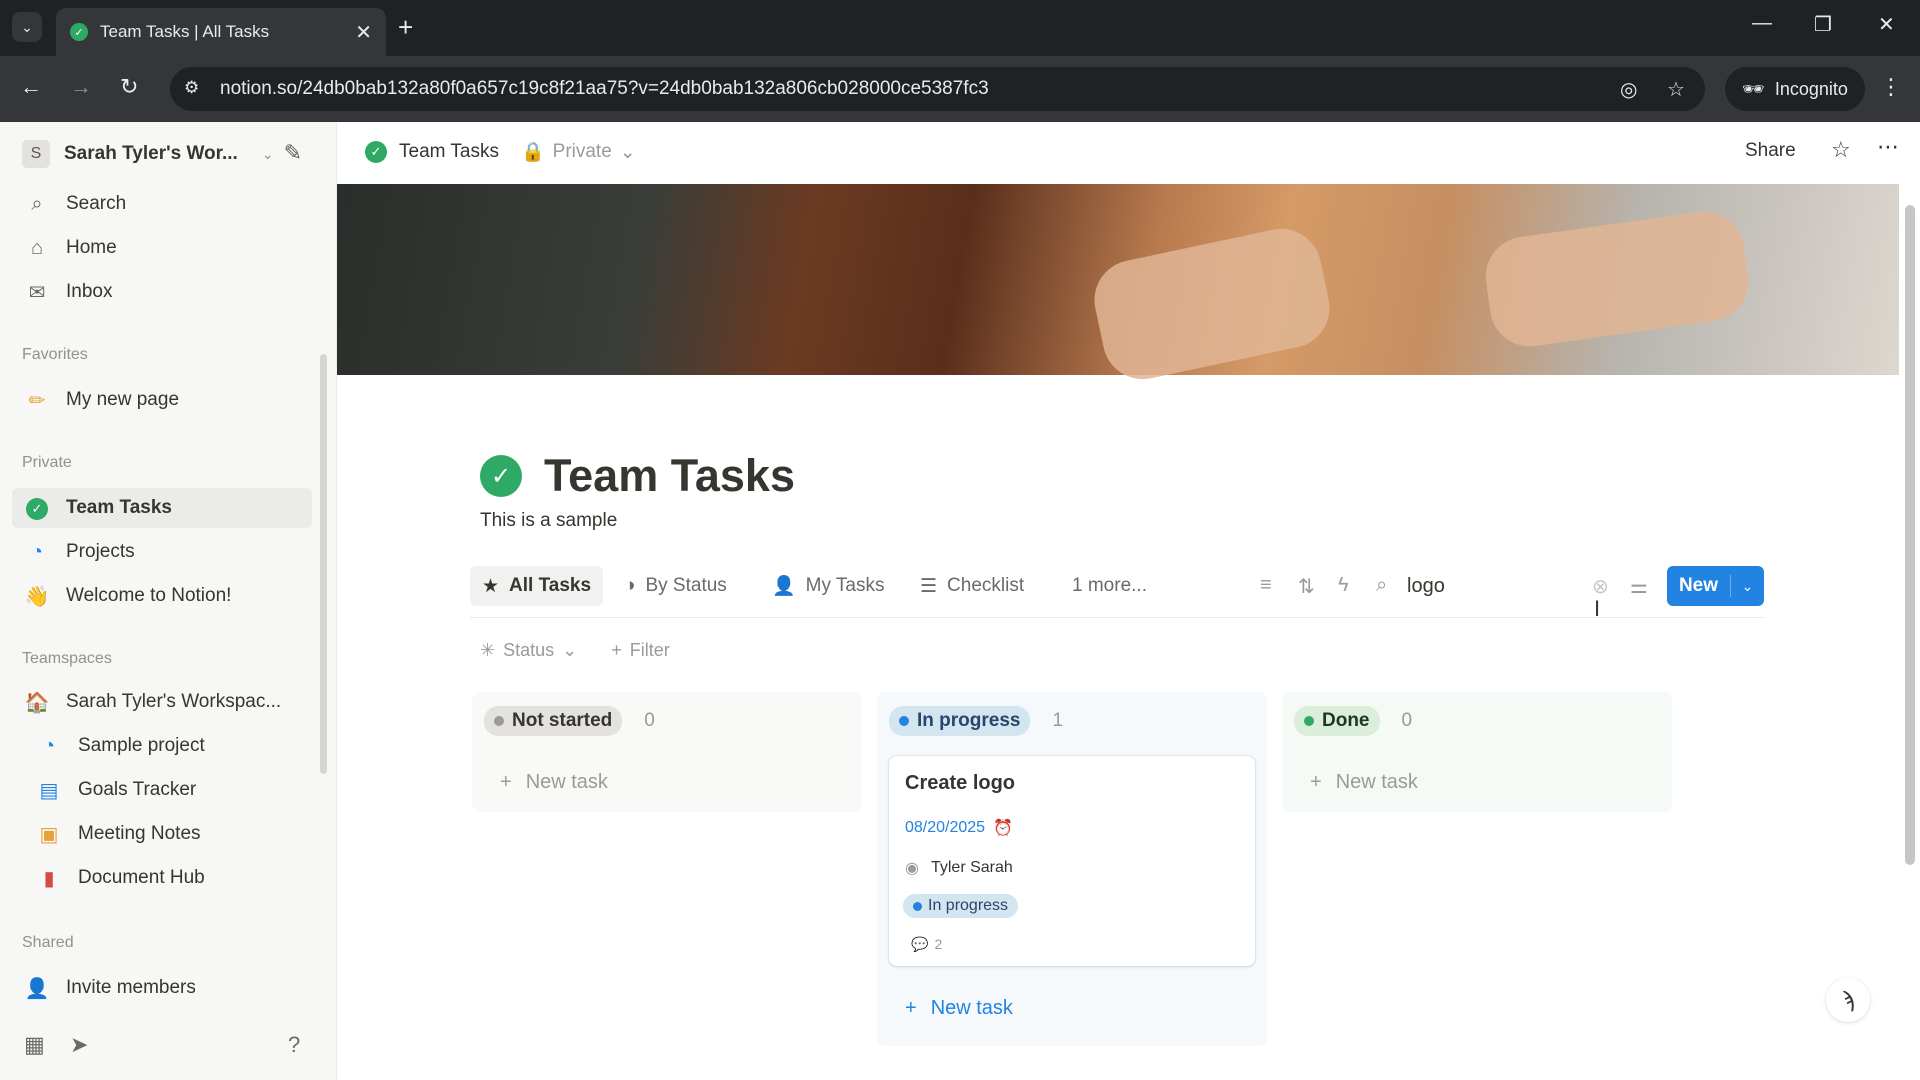 This screenshot has height=1080, width=1920. Describe the element at coordinates (100, 551) in the screenshot. I see `sidebar-item-label: Projects` at that location.